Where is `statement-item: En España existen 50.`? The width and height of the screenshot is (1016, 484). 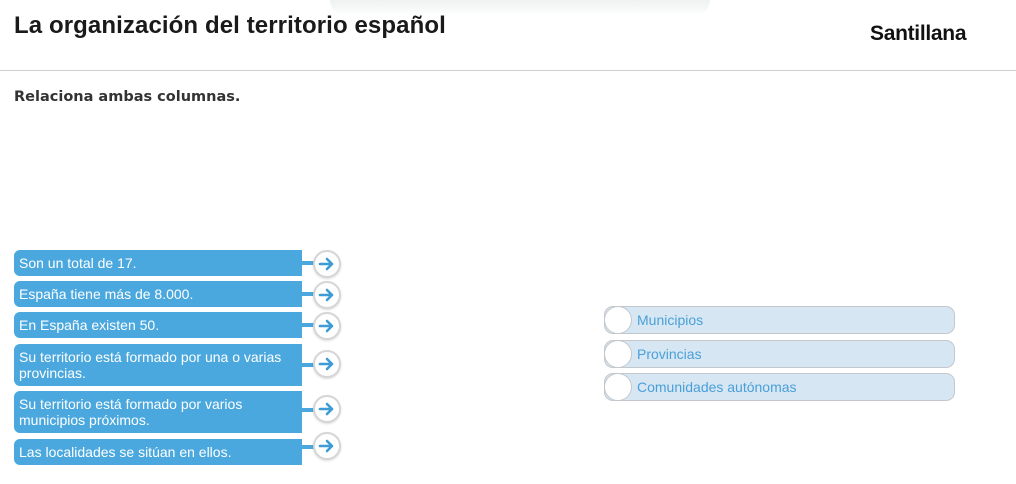 statement-item: En España existen 50. is located at coordinates (158, 325).